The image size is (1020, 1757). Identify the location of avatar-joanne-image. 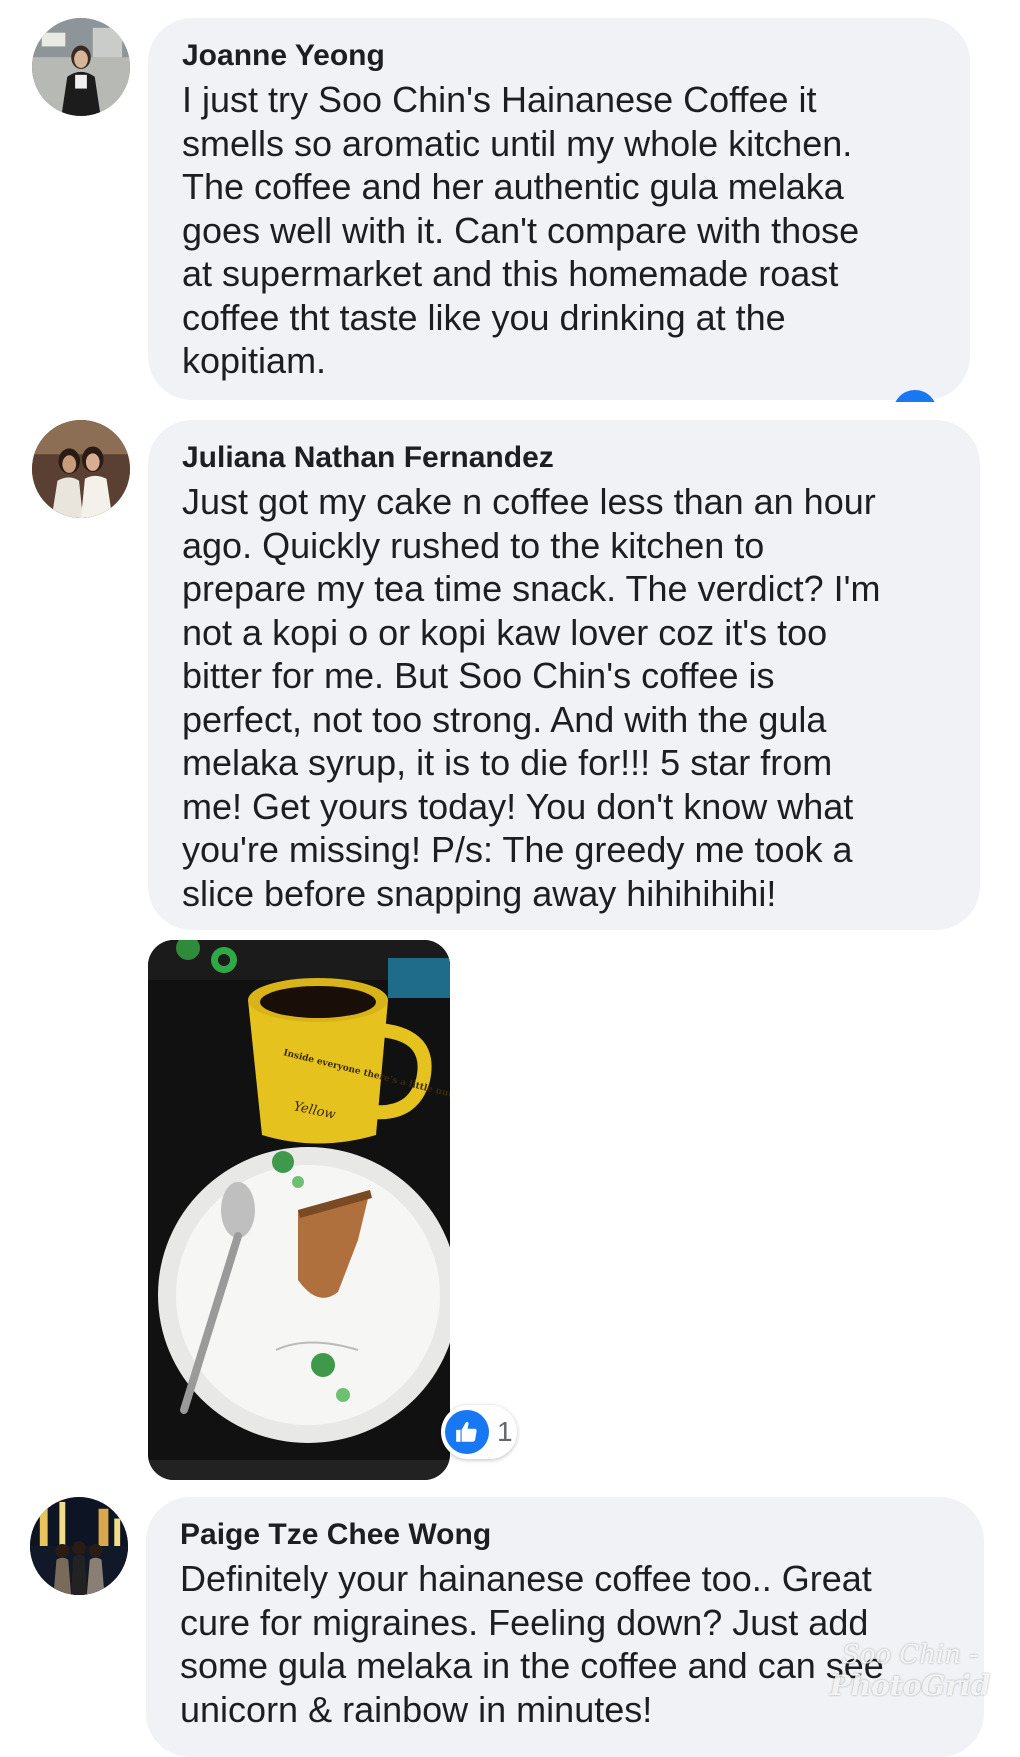
(81, 67).